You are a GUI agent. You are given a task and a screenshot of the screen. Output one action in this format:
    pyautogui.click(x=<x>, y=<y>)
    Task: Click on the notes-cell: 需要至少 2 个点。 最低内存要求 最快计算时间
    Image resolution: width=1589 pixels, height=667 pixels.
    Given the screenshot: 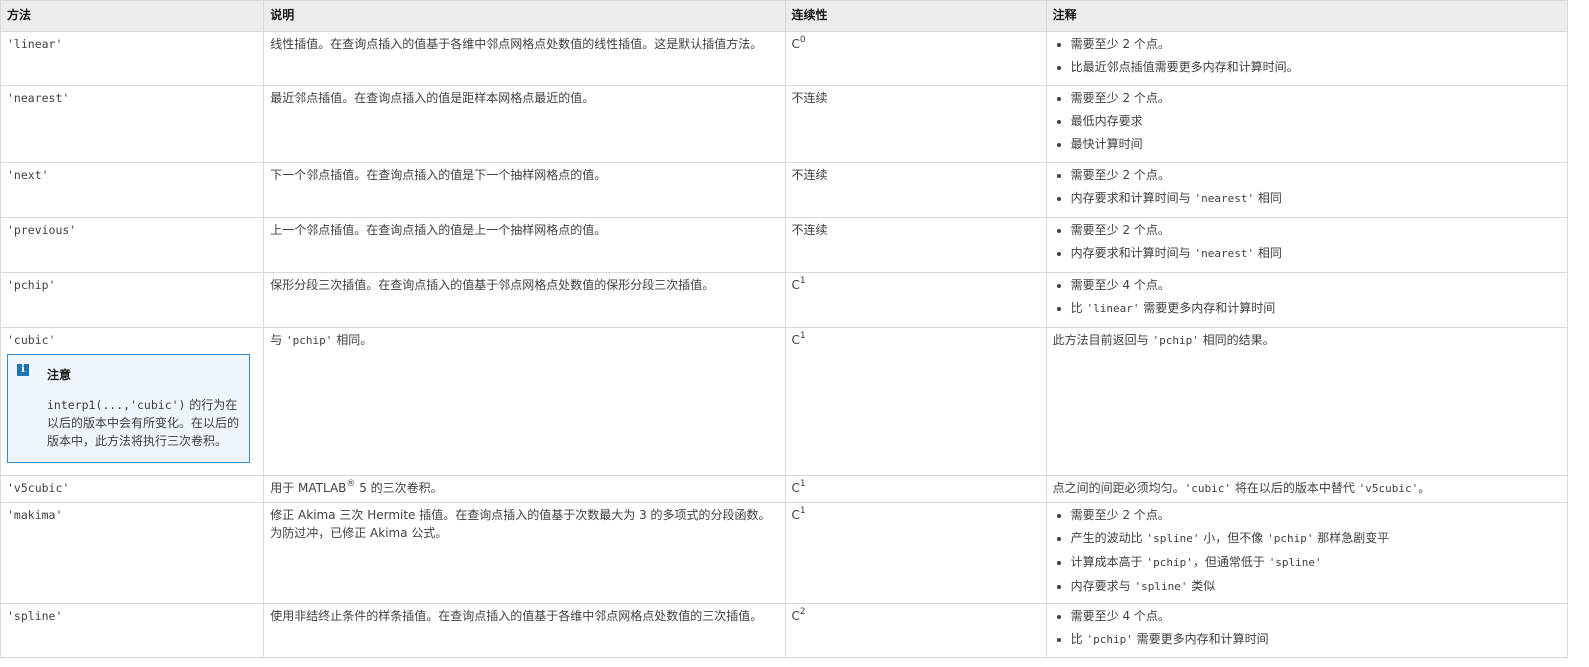 What is the action you would take?
    pyautogui.click(x=1307, y=124)
    